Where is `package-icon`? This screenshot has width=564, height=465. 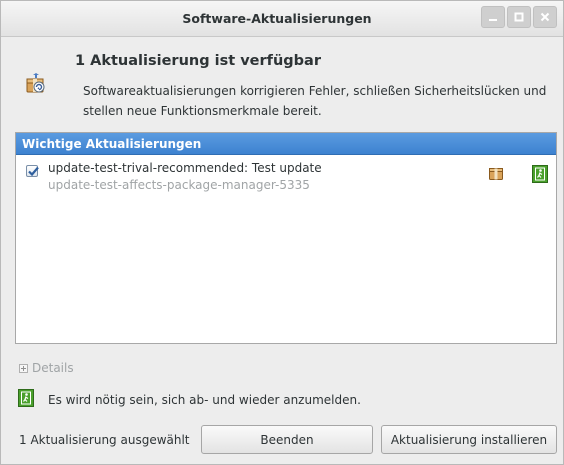 package-icon is located at coordinates (496, 174).